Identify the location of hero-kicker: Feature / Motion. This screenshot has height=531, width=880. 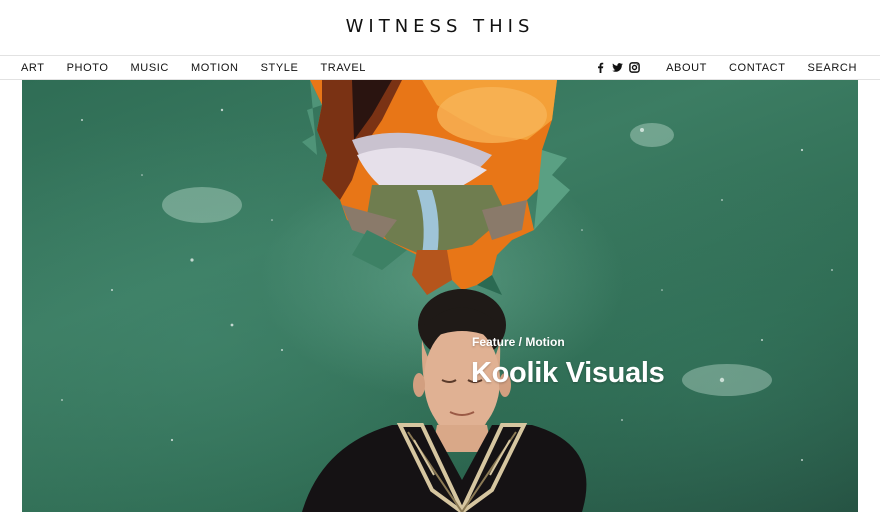
(518, 342).